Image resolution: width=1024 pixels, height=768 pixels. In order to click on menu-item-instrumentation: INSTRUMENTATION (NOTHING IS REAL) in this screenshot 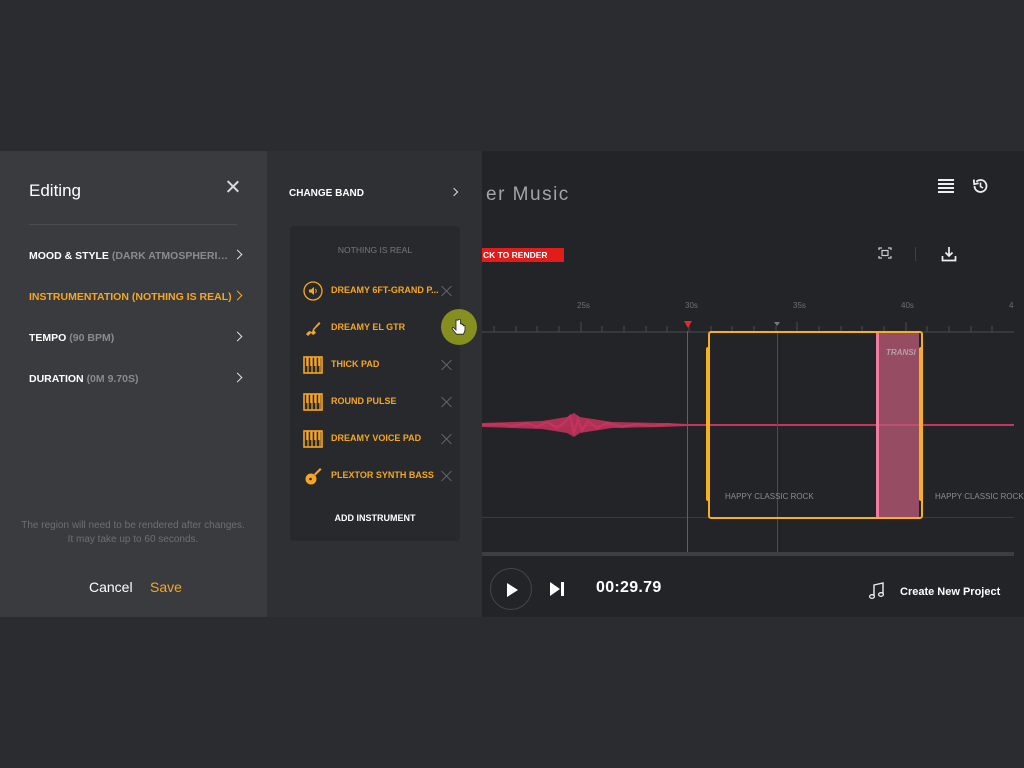, I will do `click(136, 300)`.